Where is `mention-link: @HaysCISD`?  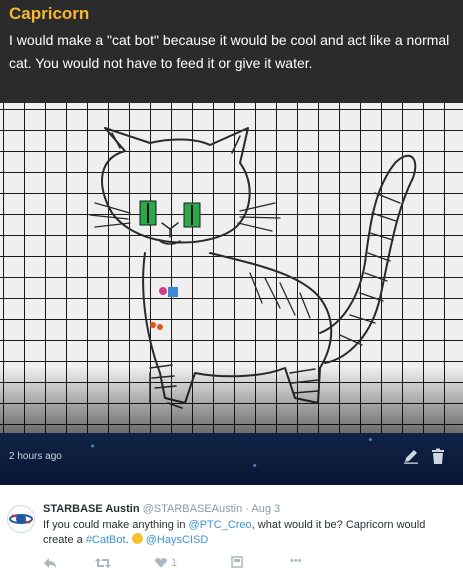 mention-link: @HaysCISD is located at coordinates (177, 540).